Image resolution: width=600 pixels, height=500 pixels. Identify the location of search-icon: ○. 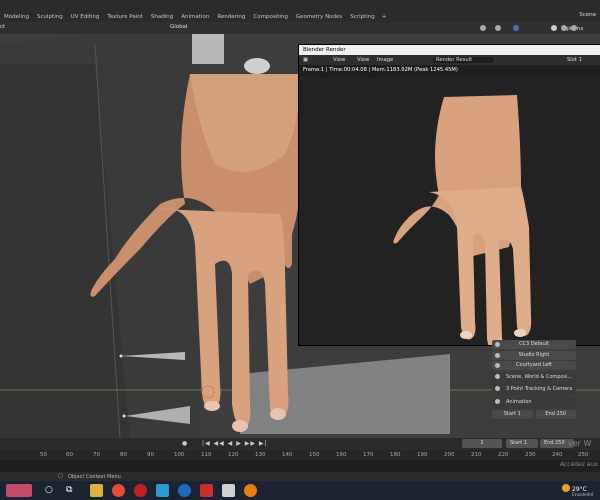
(49, 490).